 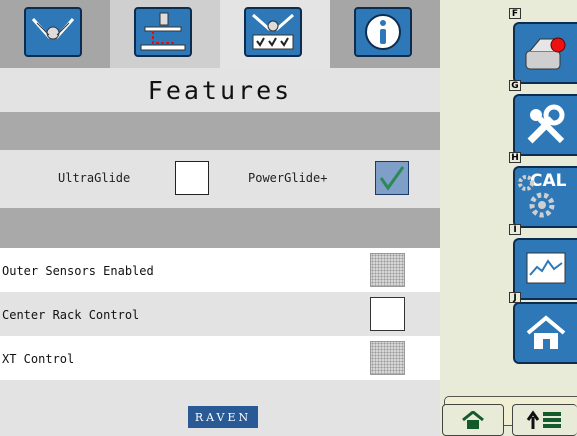 What do you see at coordinates (220, 314) in the screenshot?
I see `feature-row-center-rack: Center Rack Control` at bounding box center [220, 314].